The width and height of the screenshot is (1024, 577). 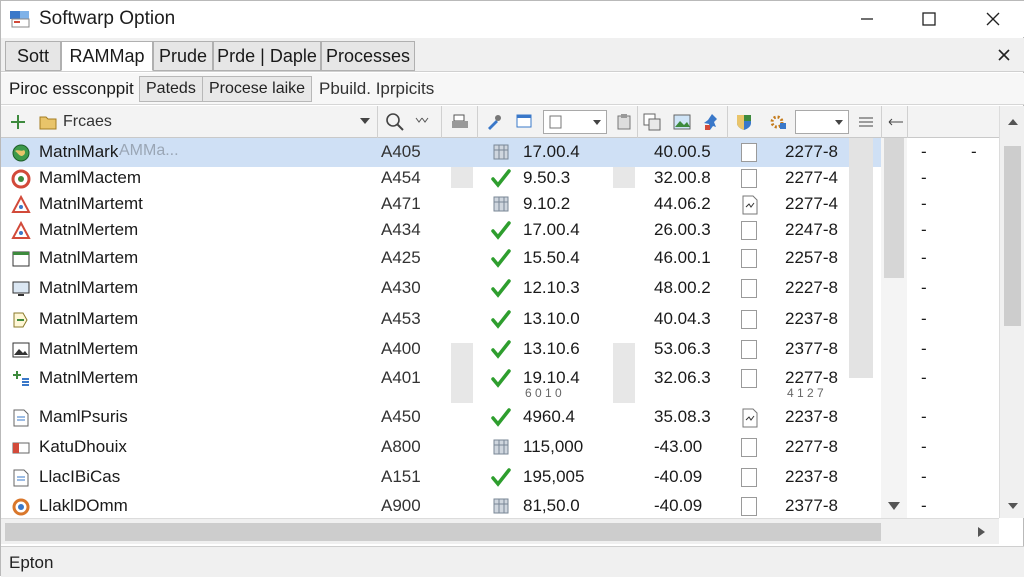 I want to click on vertical-scrollbar, so click(x=1011, y=312).